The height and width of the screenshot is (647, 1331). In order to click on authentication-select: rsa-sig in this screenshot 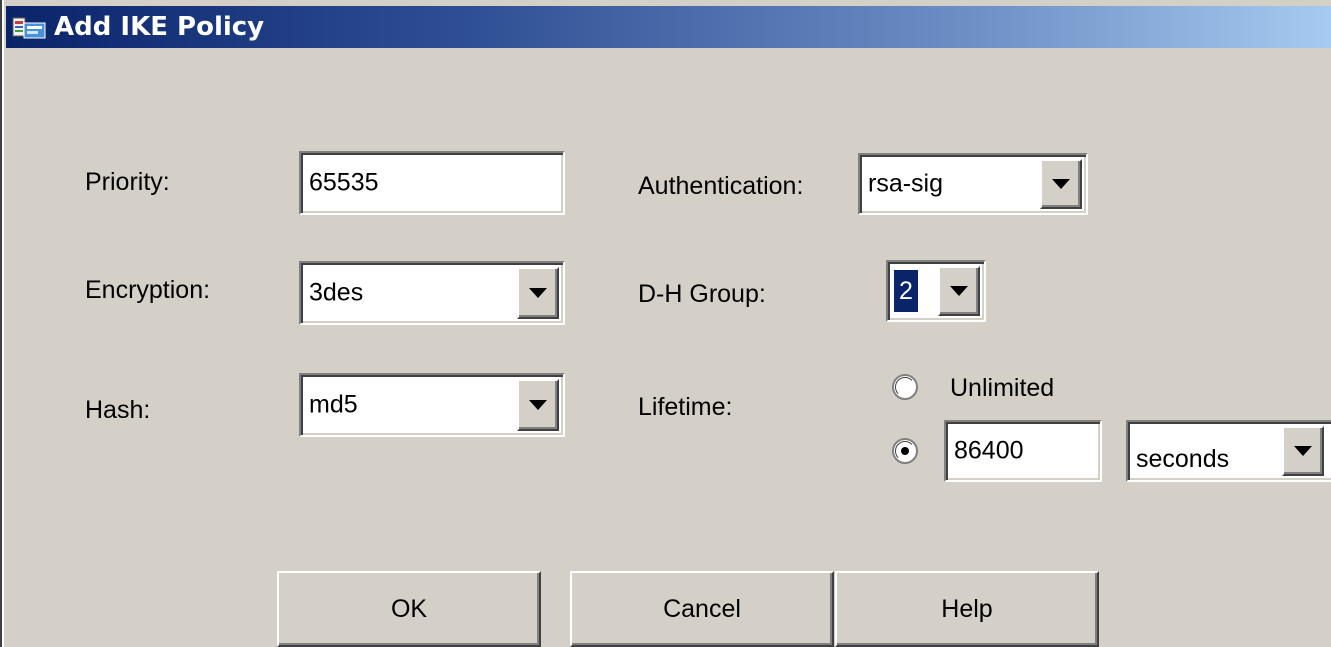, I will do `click(973, 184)`.